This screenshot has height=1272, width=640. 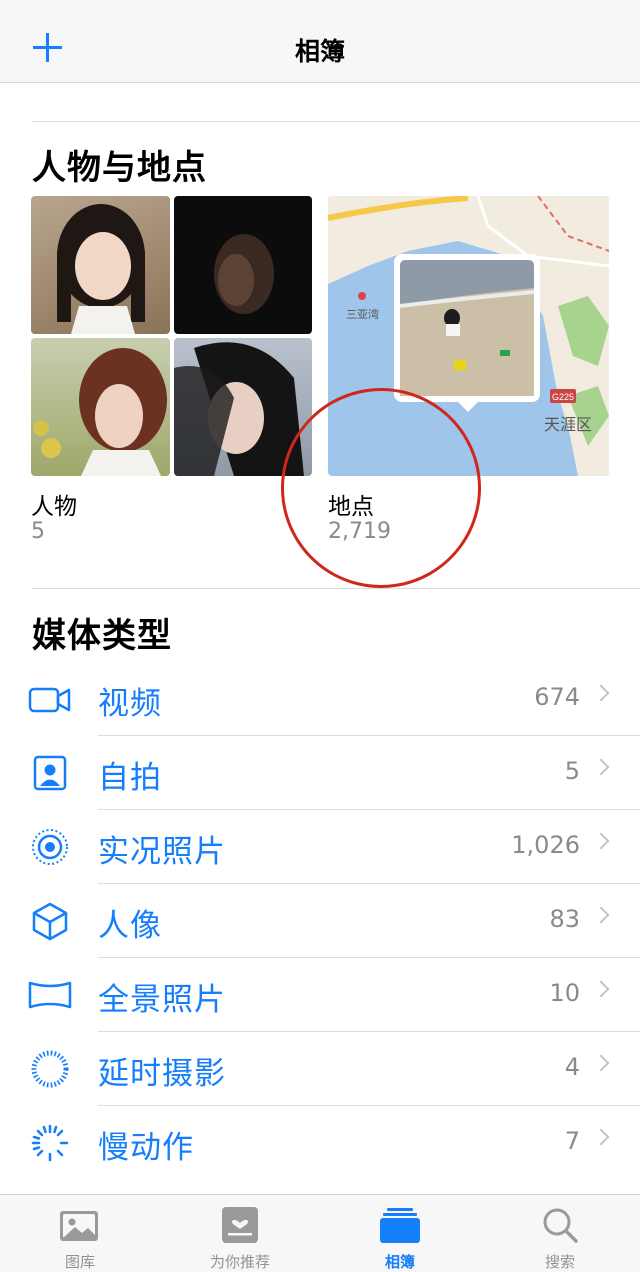 I want to click on section-title-people-places: 人物与地点, so click(x=119, y=168).